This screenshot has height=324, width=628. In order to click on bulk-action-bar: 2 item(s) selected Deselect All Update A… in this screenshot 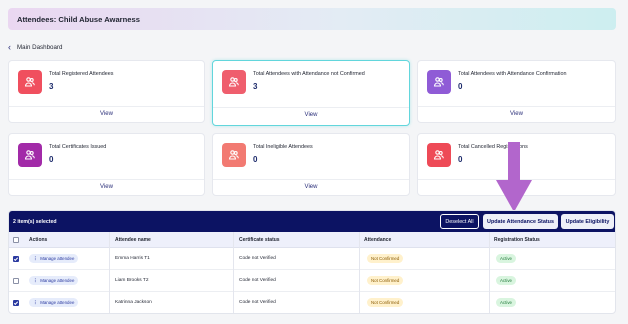, I will do `click(312, 221)`.